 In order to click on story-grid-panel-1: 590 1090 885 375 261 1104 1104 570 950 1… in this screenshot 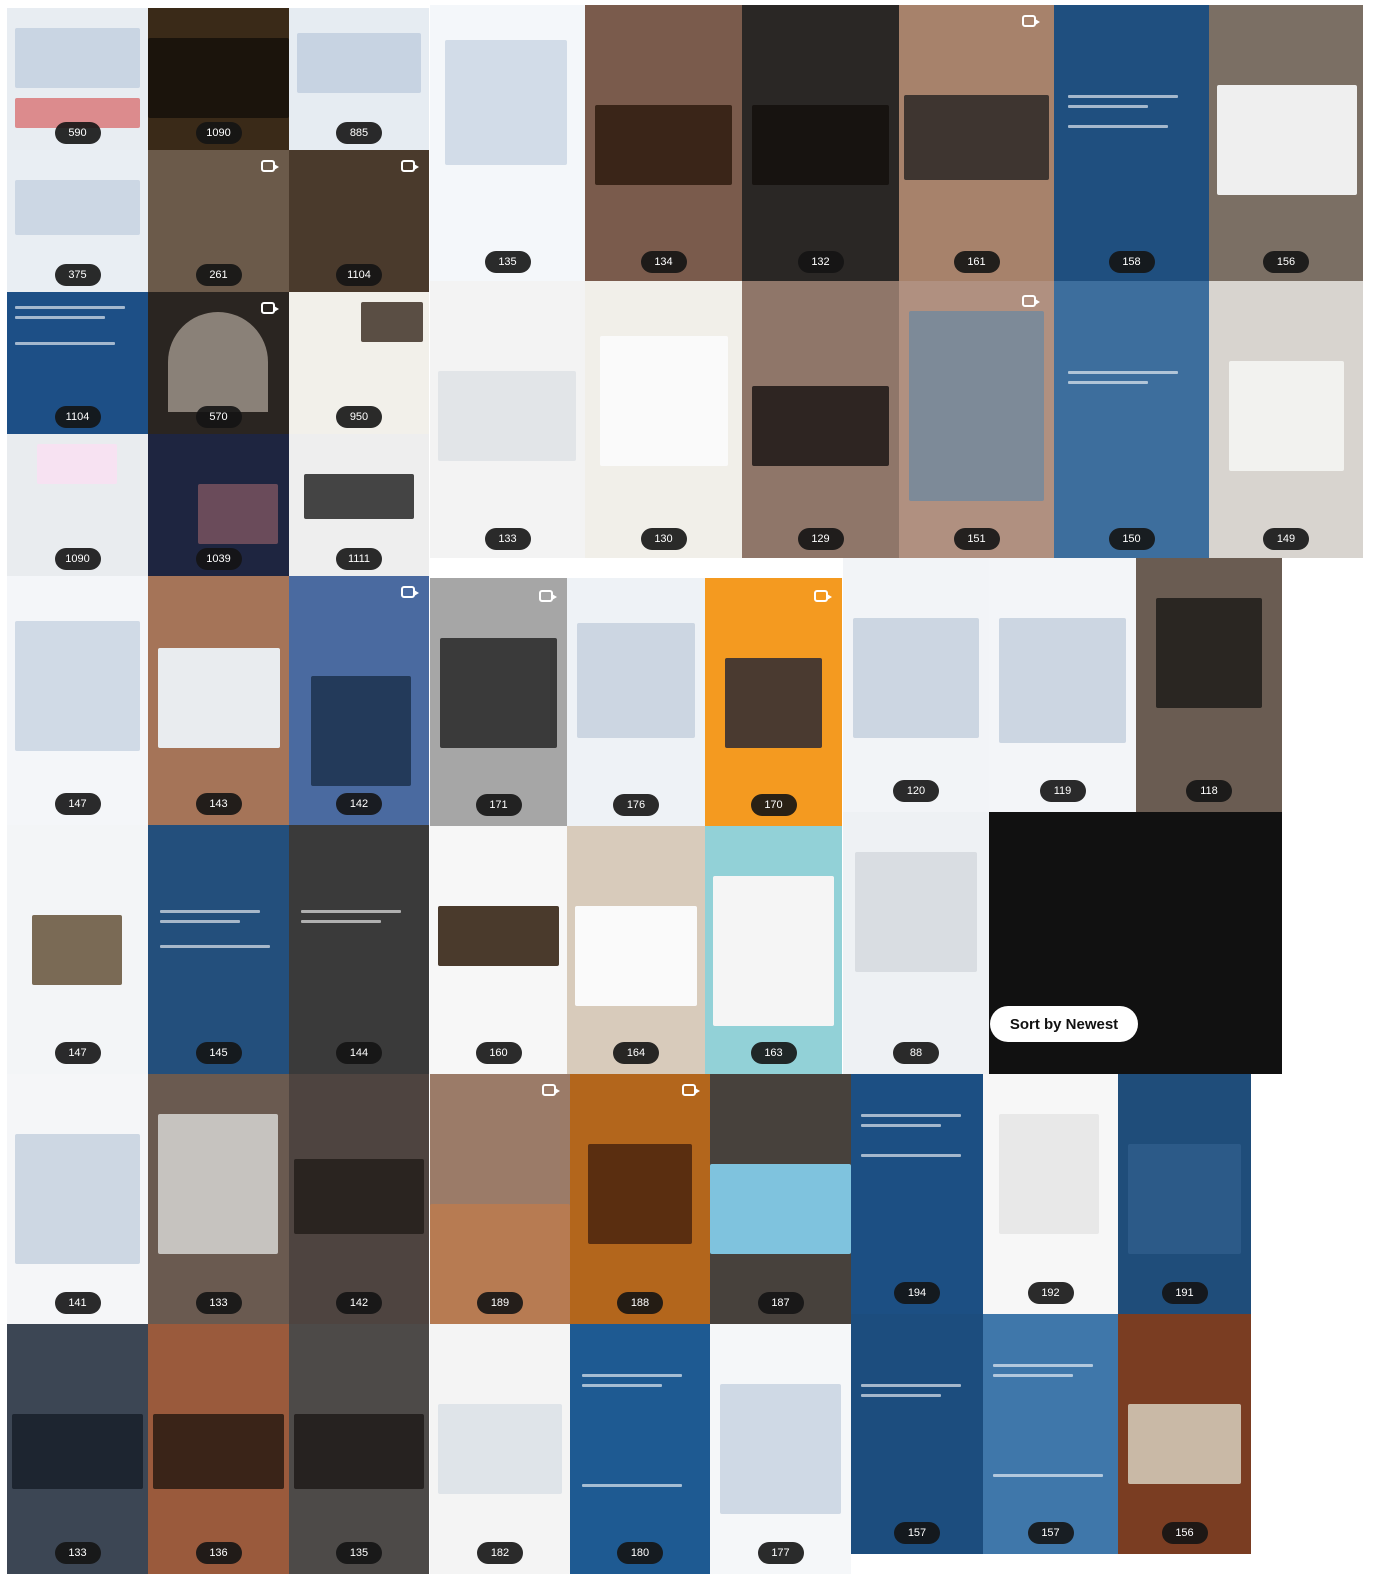, I will do `click(218, 292)`.